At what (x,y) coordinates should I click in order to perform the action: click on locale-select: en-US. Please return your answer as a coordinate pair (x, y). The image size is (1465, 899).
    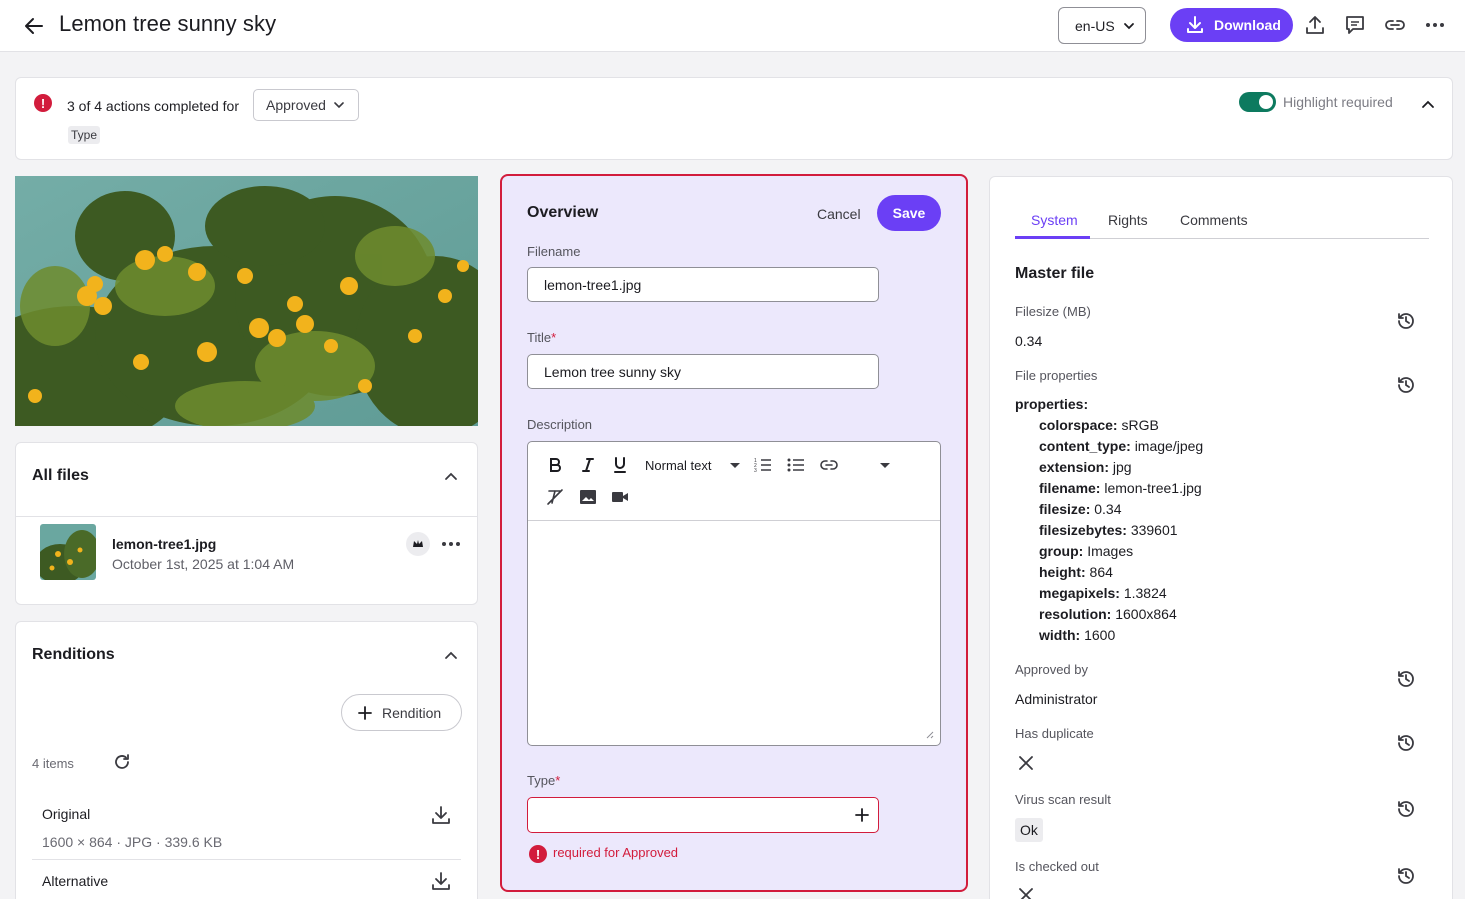
    Looking at the image, I should click on (1102, 25).